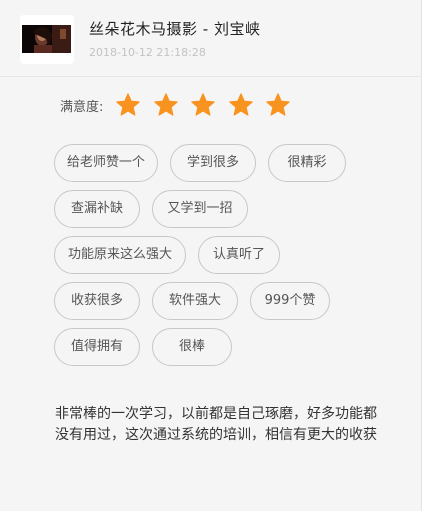  I want to click on satisfaction-rating: 满意度:, so click(181, 105).